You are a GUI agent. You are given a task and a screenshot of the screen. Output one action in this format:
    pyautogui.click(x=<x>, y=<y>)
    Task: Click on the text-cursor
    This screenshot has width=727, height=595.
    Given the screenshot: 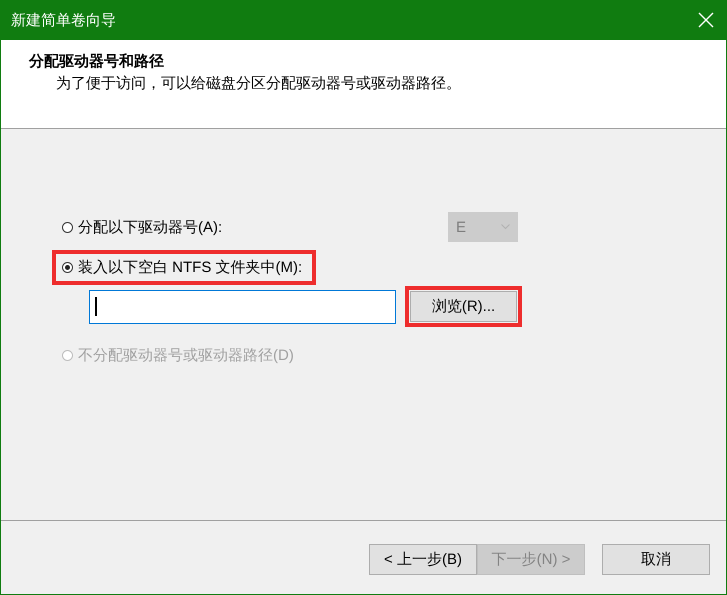 What is the action you would take?
    pyautogui.click(x=96, y=306)
    